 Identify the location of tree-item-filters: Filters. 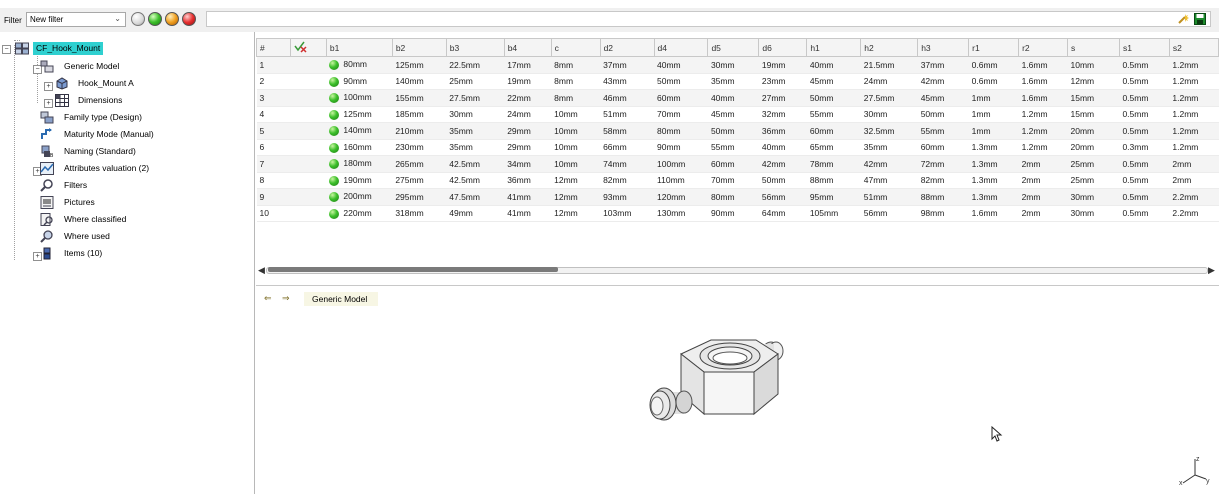
(100, 186).